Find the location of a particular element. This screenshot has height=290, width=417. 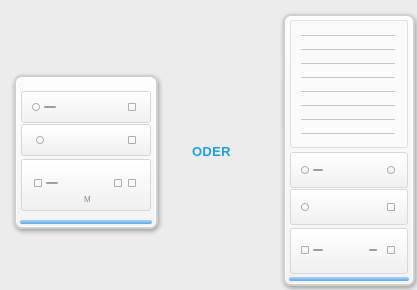

scene-icon is located at coordinates (118, 183).